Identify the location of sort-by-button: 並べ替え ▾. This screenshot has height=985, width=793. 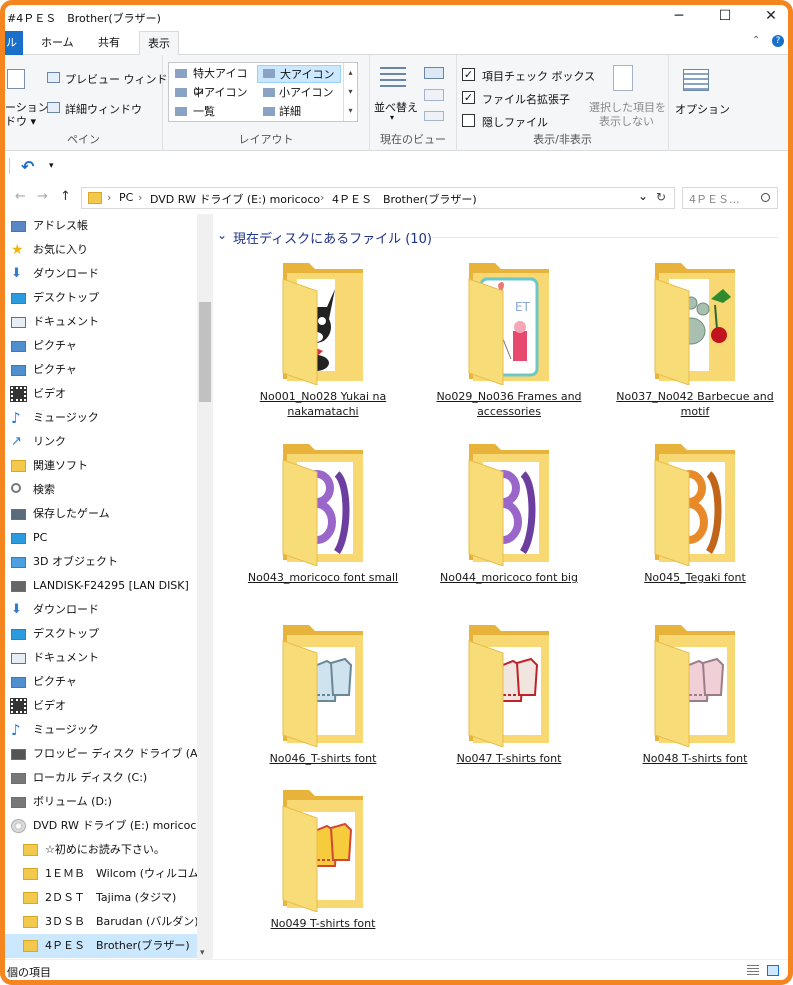
(396, 92).